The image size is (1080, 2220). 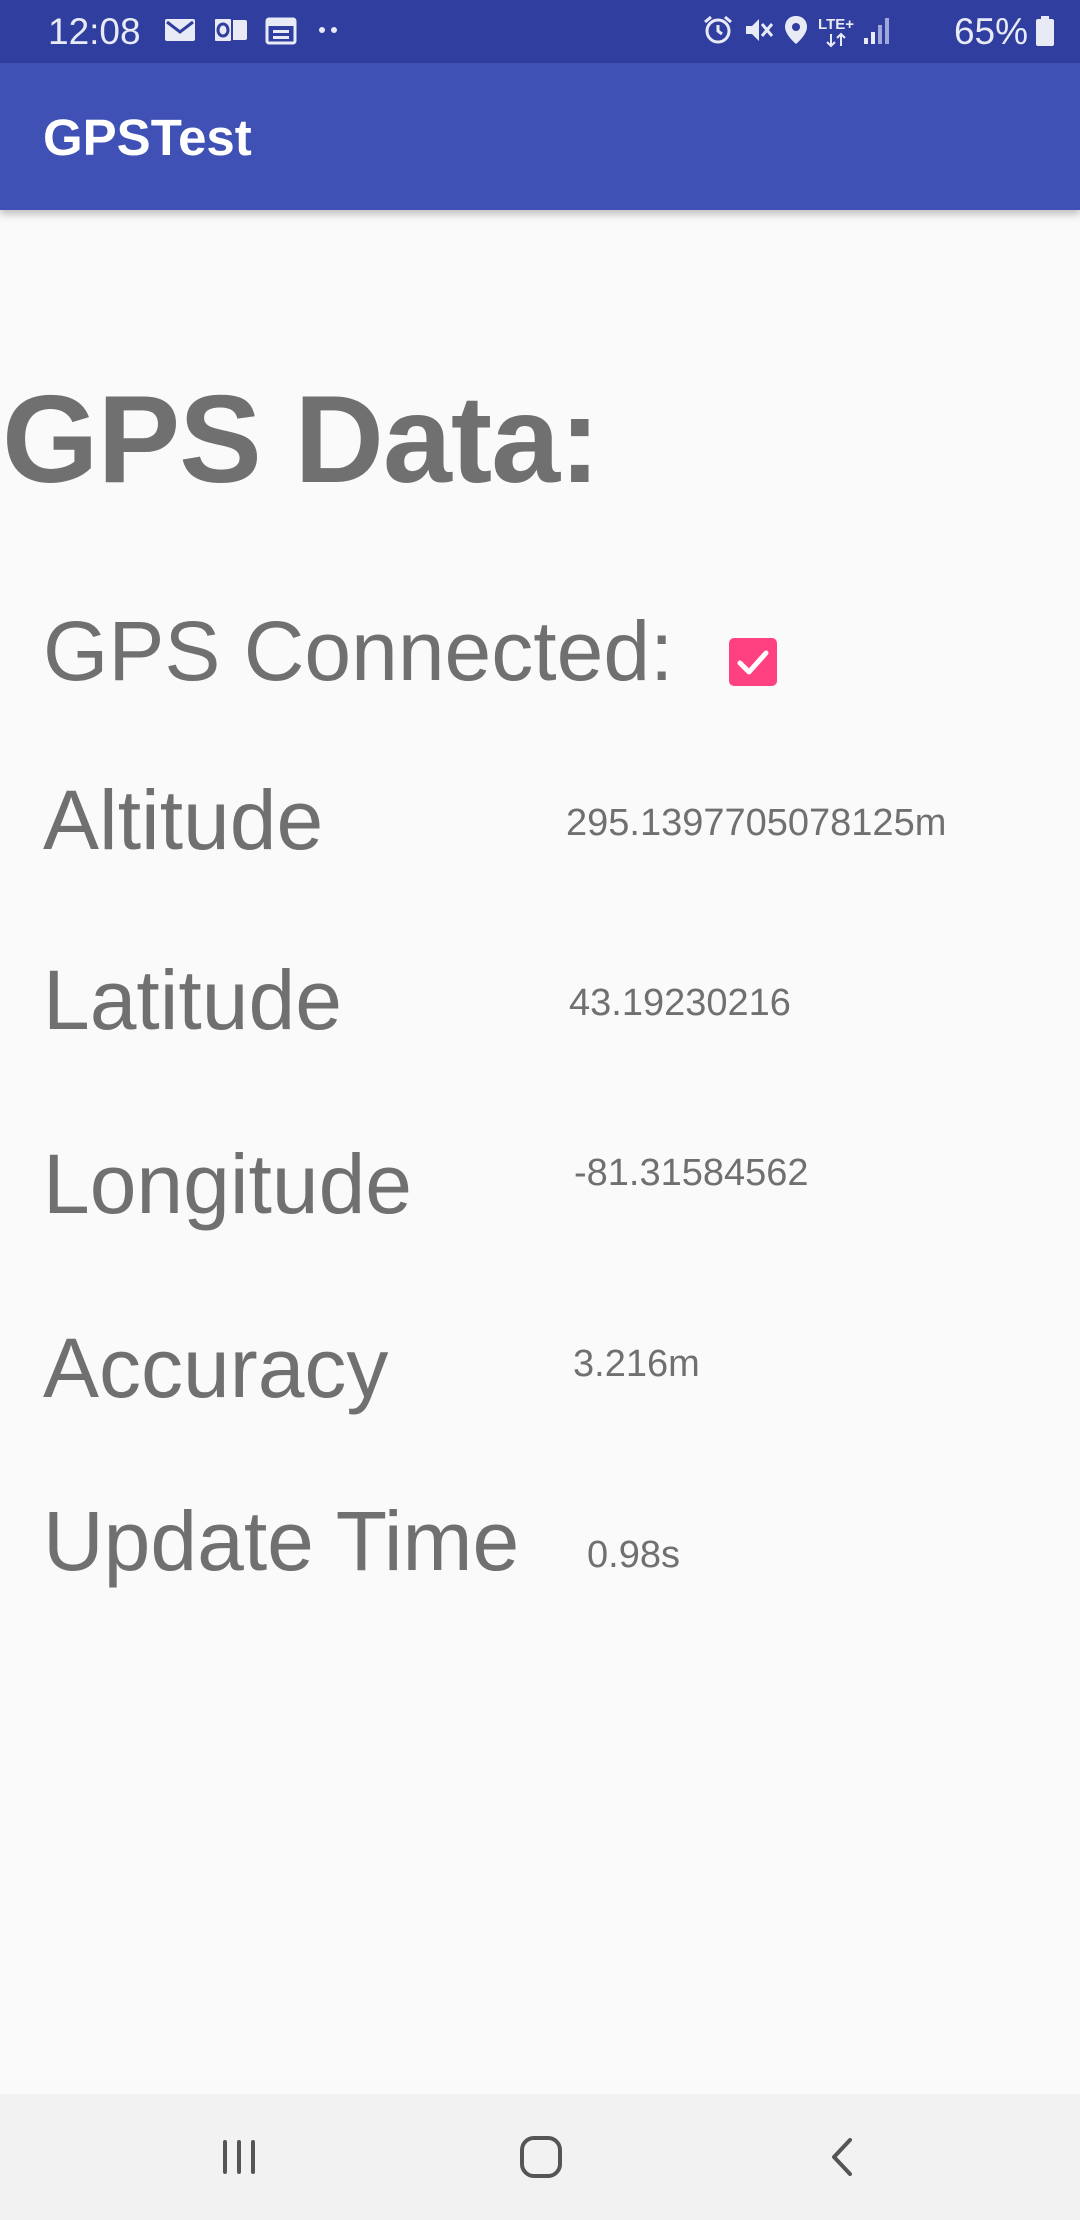 What do you see at coordinates (328, 32) in the screenshot?
I see `more-dots-icon` at bounding box center [328, 32].